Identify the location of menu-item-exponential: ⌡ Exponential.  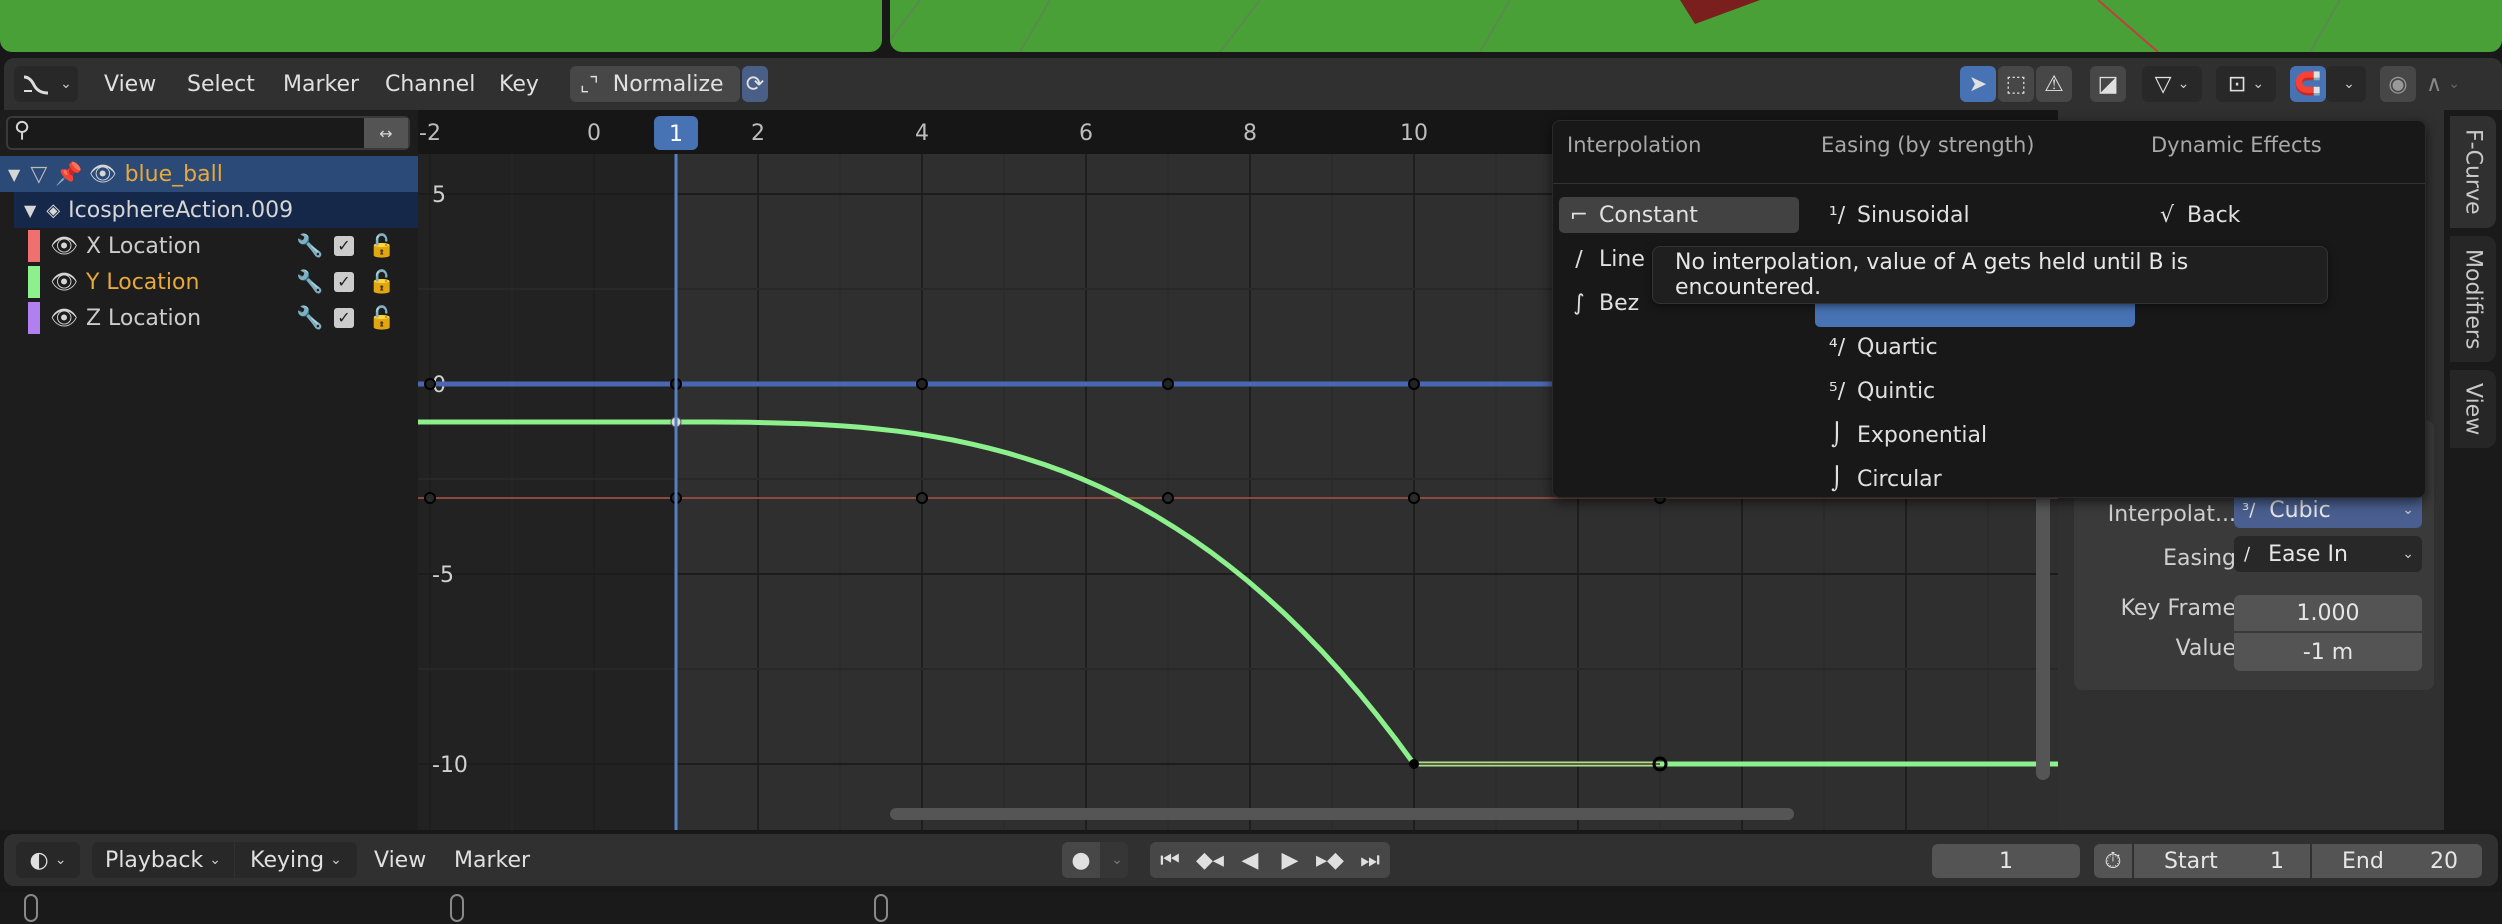
(1977, 435).